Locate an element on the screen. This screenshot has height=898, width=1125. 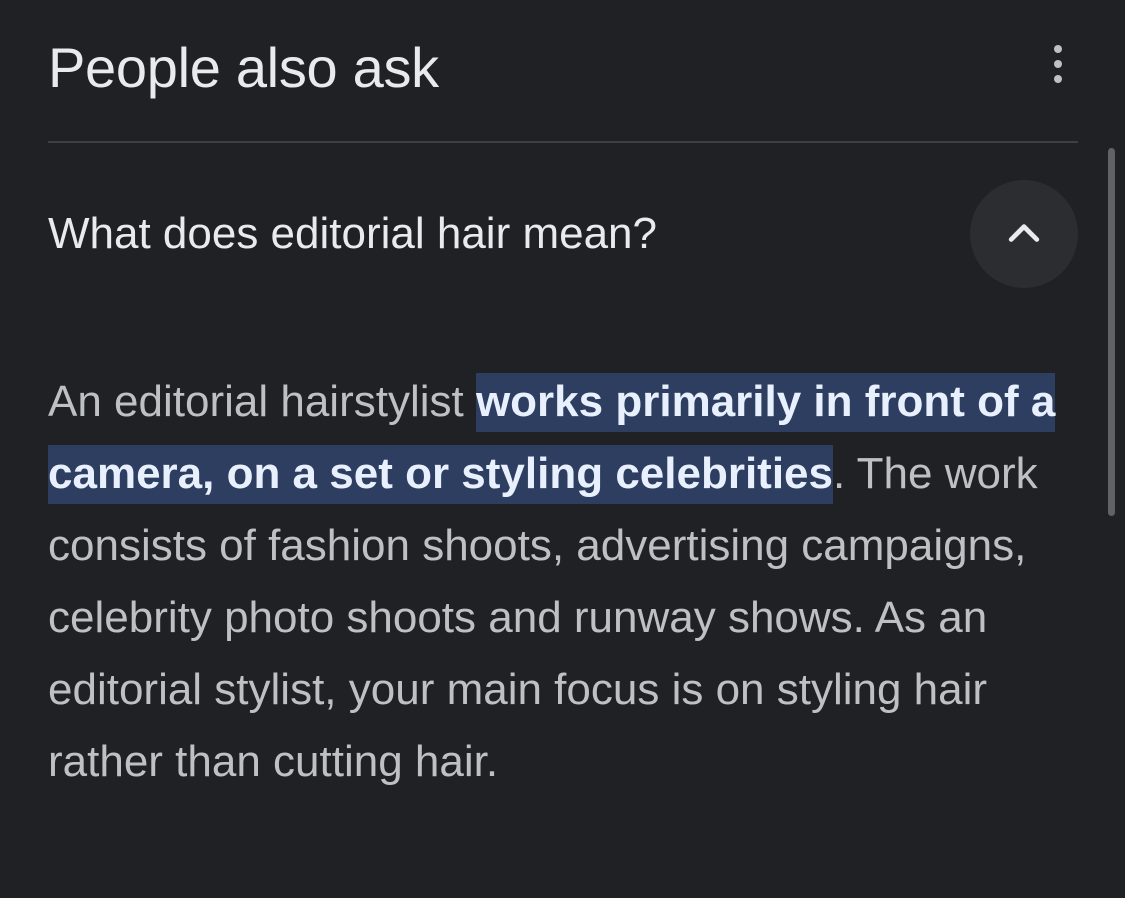
question-row: What does editorial hair mean? is located at coordinates (563, 234).